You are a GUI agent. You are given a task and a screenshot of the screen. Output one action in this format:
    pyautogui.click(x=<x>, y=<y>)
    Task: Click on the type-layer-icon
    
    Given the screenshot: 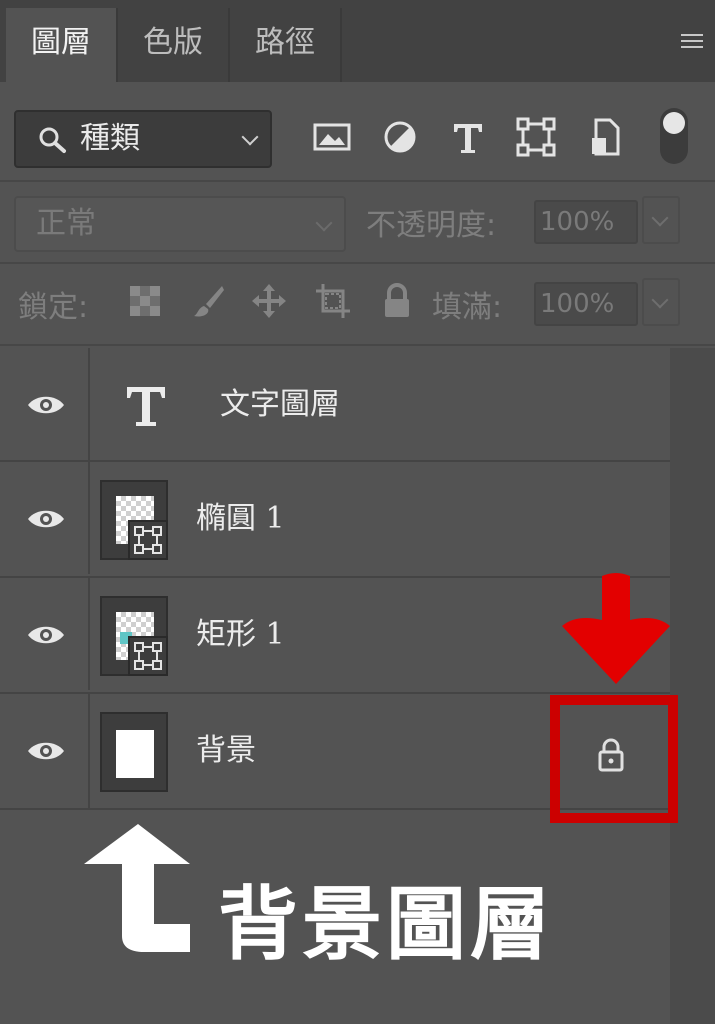 What is the action you would take?
    pyautogui.click(x=146, y=406)
    